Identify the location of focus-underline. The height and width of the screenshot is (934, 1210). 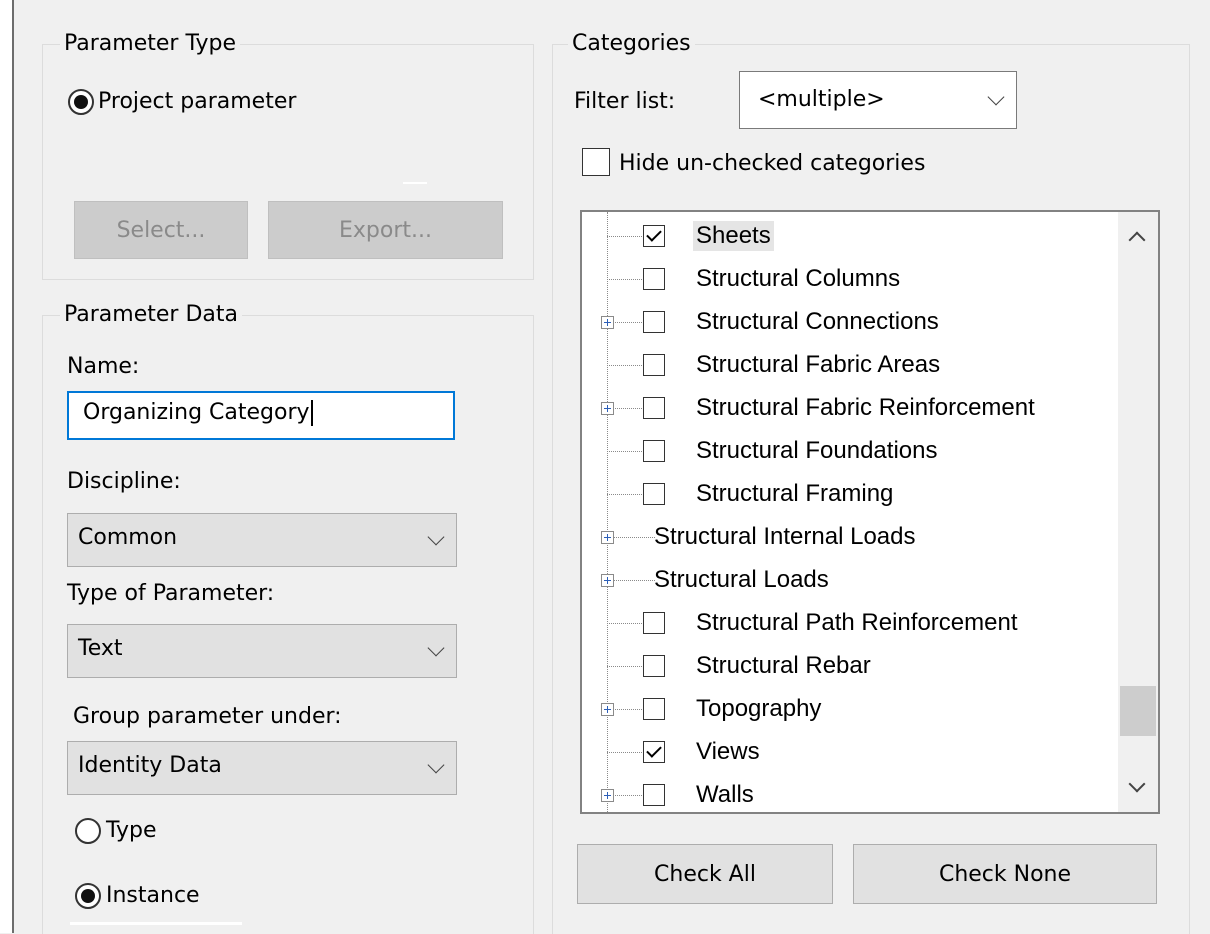
(156, 923).